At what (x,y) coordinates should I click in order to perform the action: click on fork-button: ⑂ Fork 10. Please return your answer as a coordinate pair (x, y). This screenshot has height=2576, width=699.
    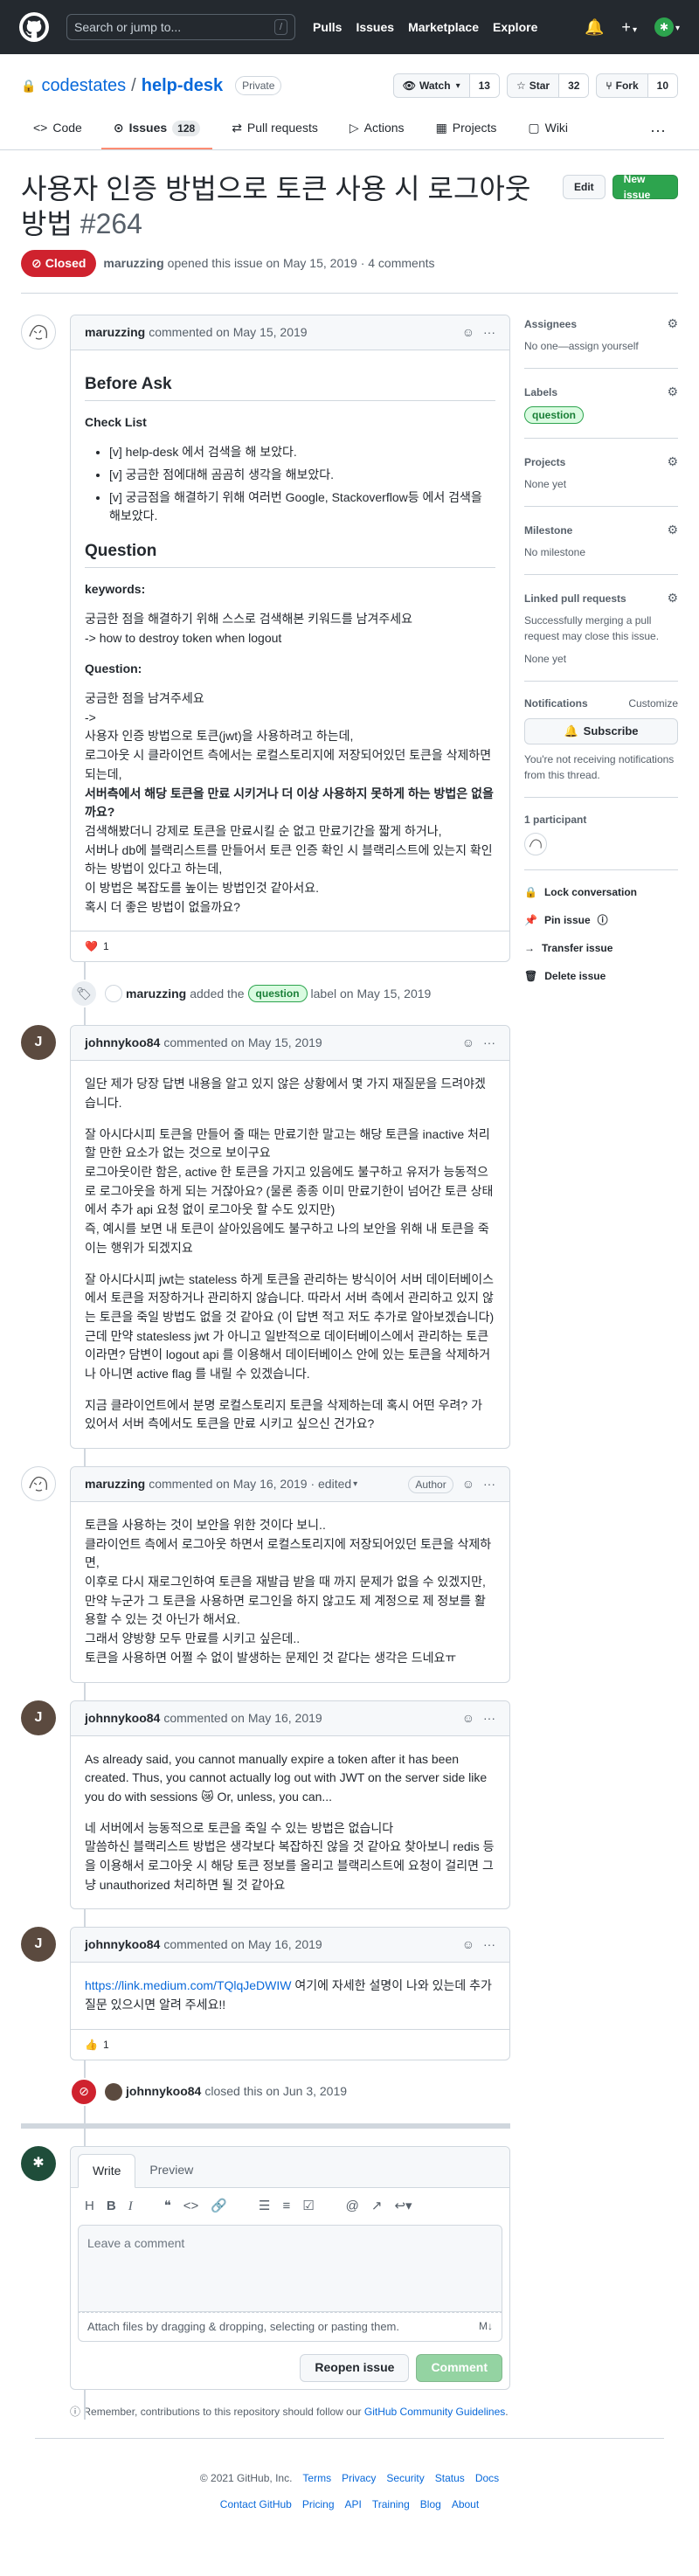
    Looking at the image, I should click on (637, 85).